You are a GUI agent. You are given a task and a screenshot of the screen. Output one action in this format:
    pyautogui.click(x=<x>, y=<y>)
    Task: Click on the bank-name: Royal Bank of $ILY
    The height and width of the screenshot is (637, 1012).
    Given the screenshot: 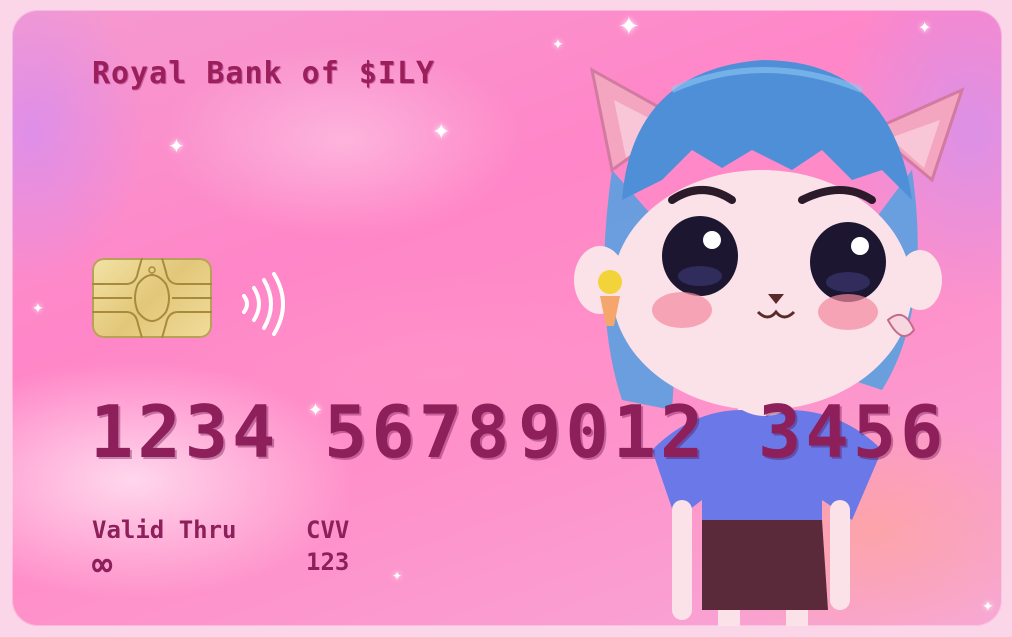 What is the action you would take?
    pyautogui.click(x=264, y=73)
    